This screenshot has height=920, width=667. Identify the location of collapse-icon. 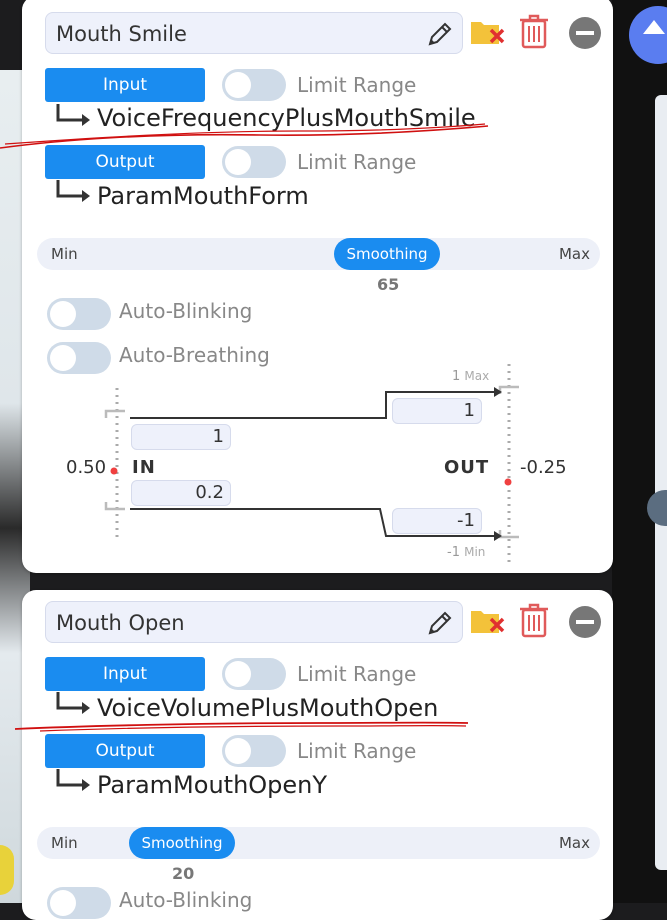
(585, 622).